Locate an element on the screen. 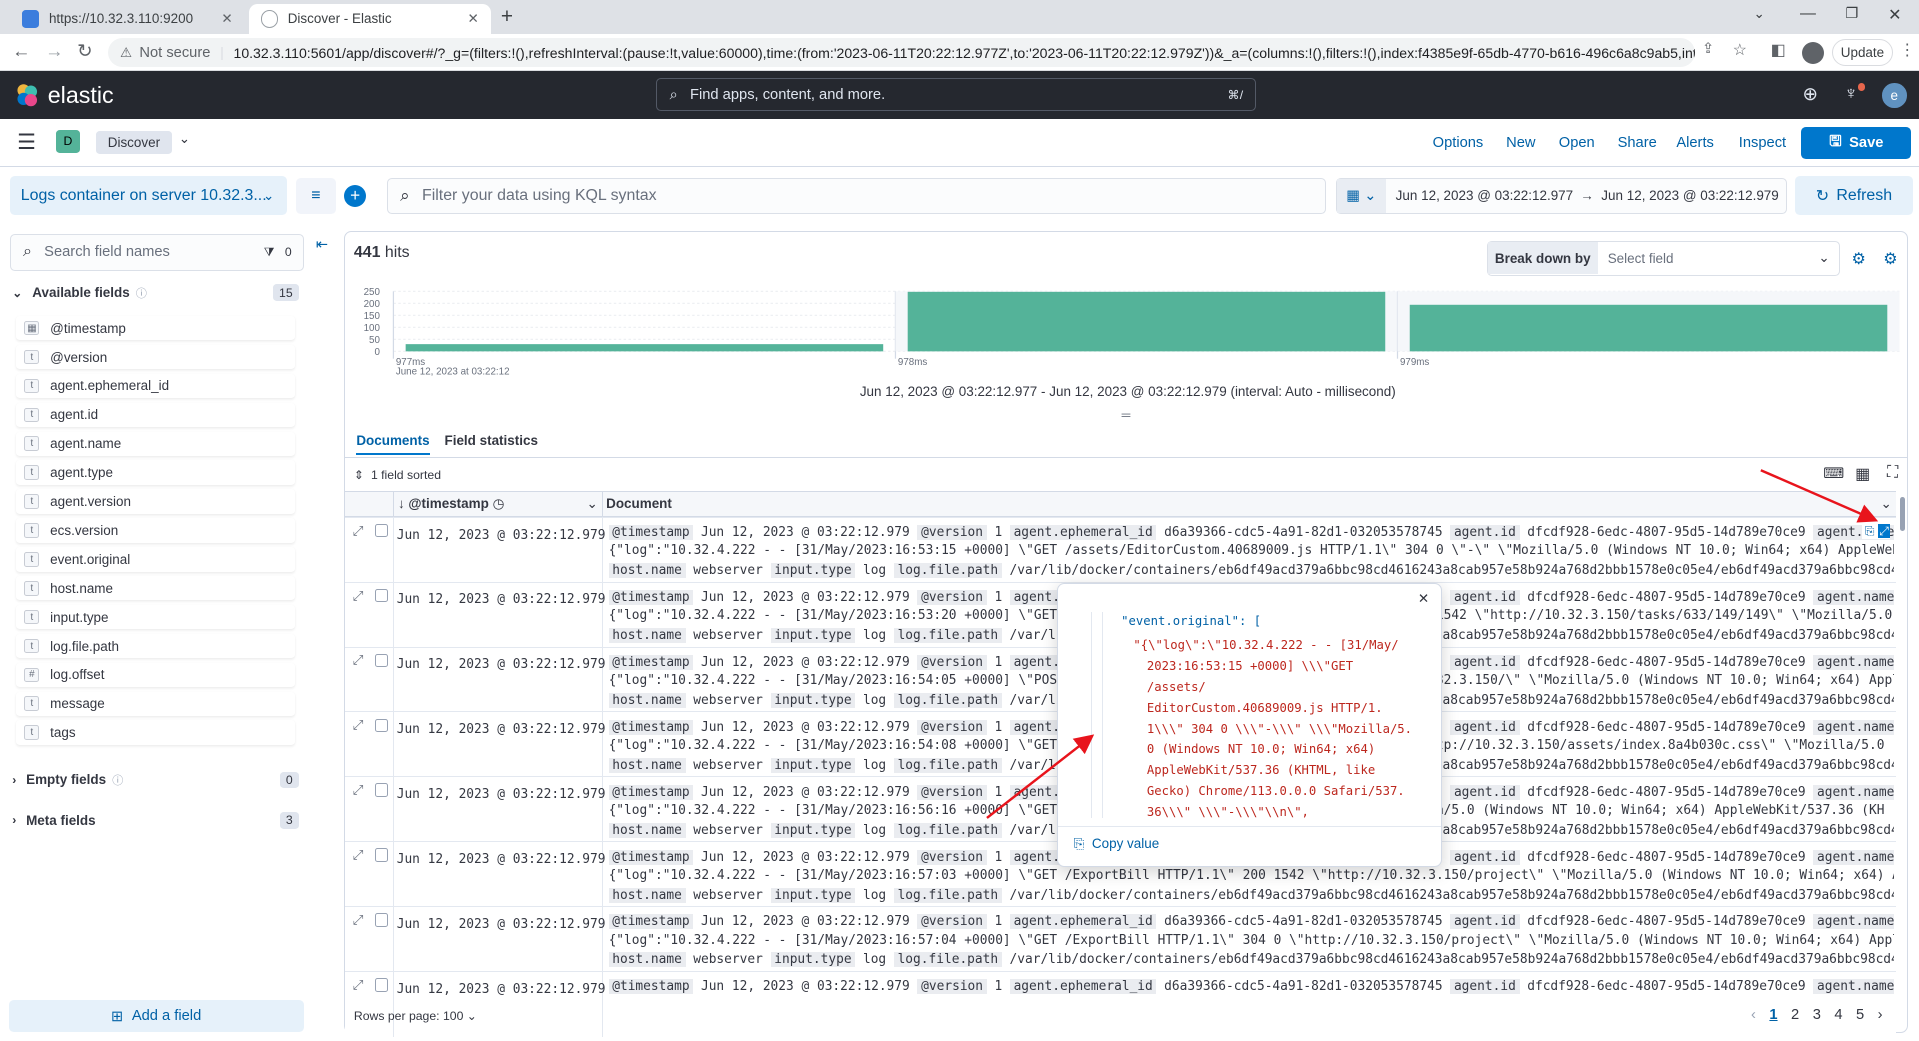 This screenshot has width=1919, height=1041. meta-fields-header: › Meta fields 3 is located at coordinates (156, 820).